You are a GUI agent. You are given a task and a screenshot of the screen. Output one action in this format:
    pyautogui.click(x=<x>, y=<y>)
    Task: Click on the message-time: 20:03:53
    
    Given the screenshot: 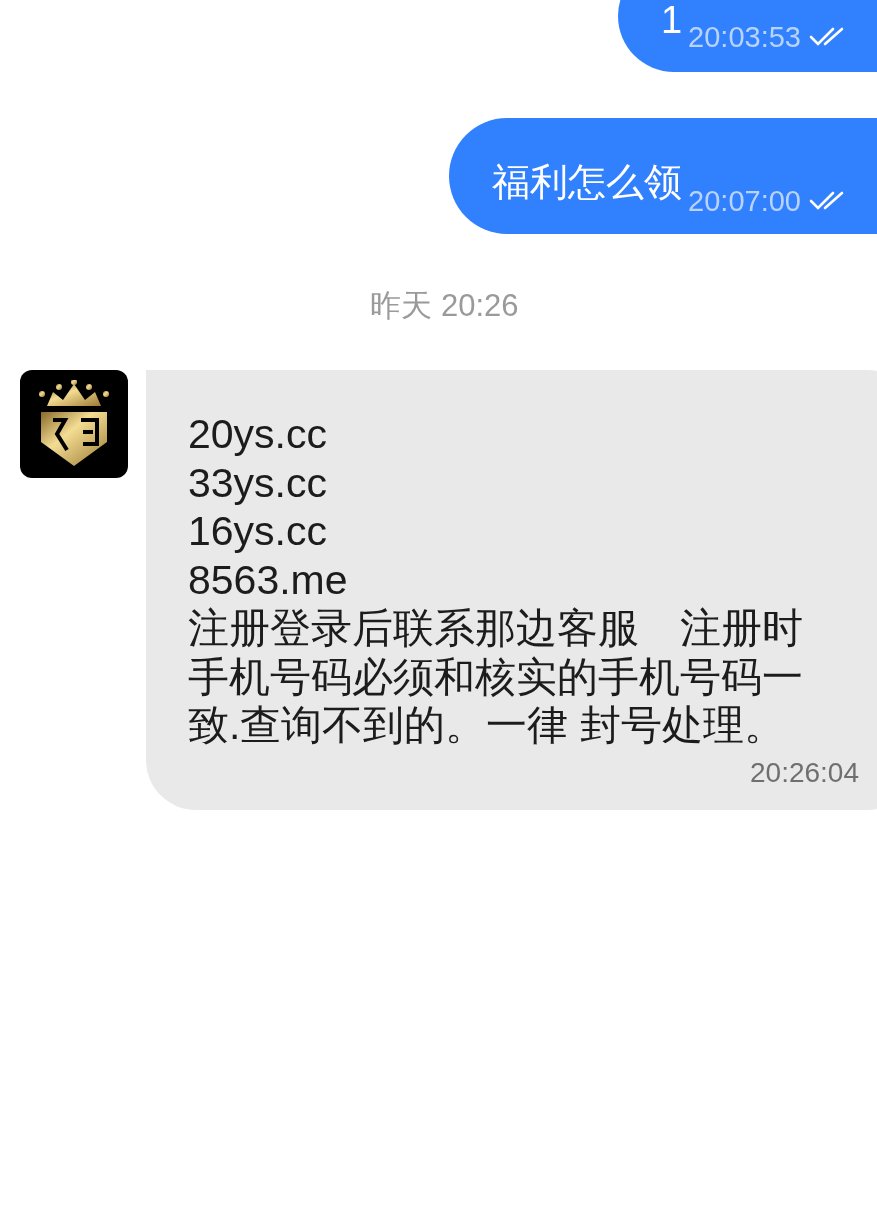 What is the action you would take?
    pyautogui.click(x=744, y=37)
    